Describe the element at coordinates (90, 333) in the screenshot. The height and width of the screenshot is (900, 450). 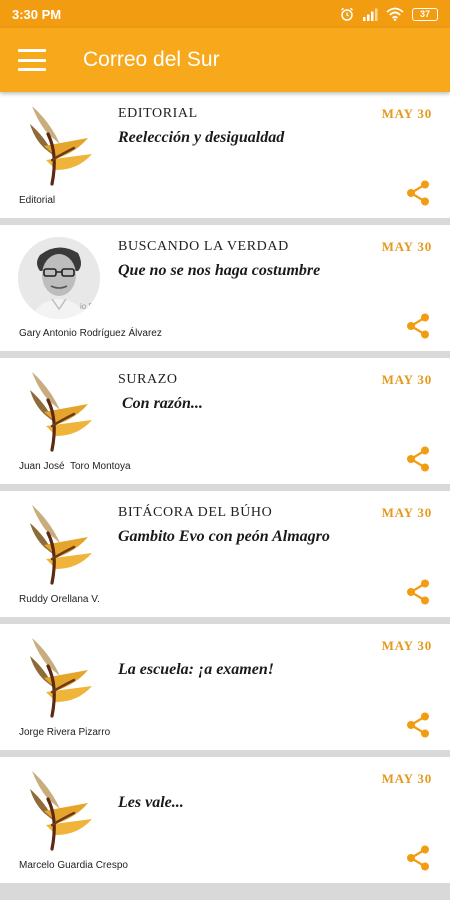
I see `article-author: Gary Antonio Rodríguez Álvarez` at that location.